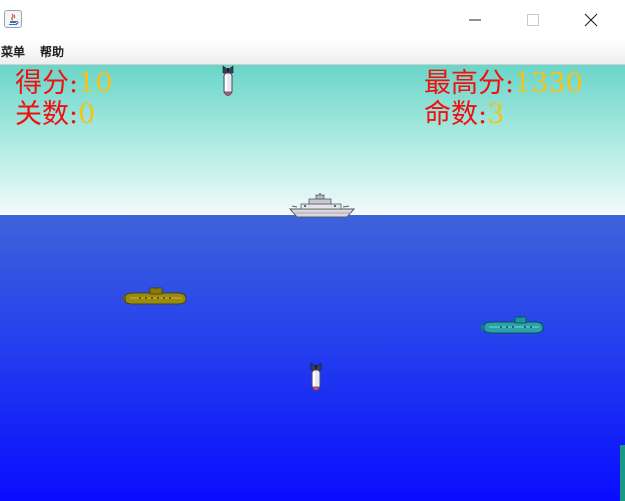 The width and height of the screenshot is (625, 501). I want to click on java-app-icon, so click(13, 19).